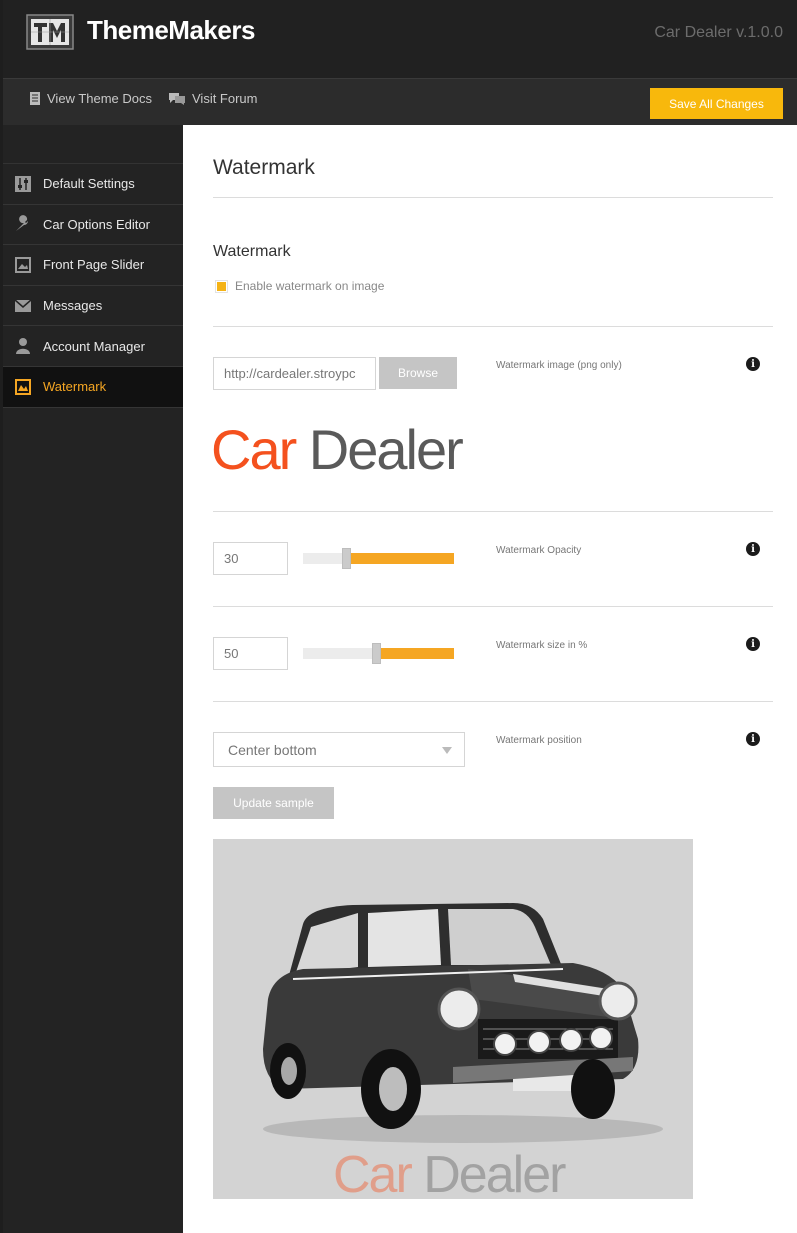 This screenshot has width=797, height=1233. I want to click on watermark-position-select: Center bottom, so click(339, 749).